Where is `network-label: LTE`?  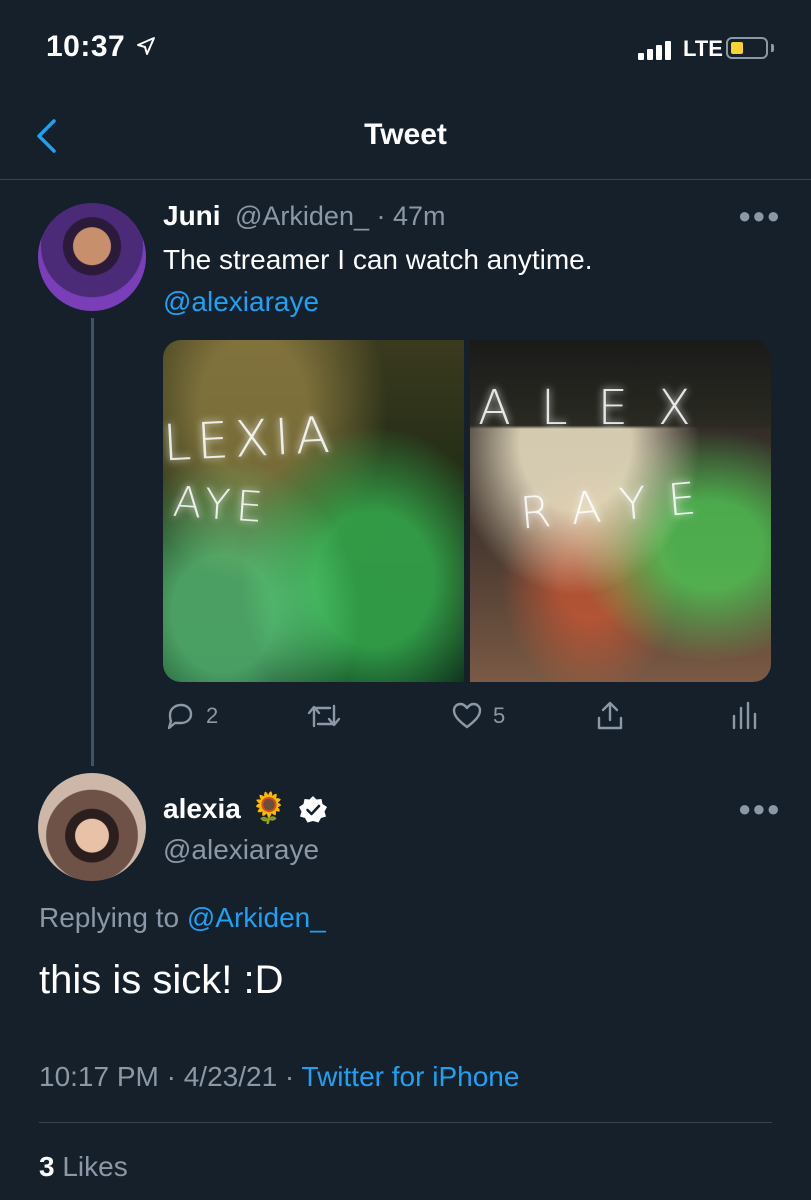 network-label: LTE is located at coordinates (703, 48).